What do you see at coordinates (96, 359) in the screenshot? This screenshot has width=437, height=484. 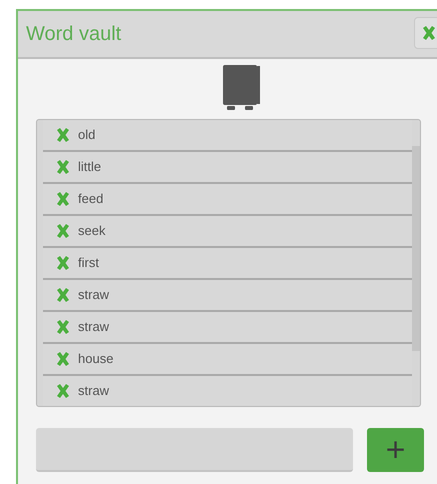 I see `word-text: house` at bounding box center [96, 359].